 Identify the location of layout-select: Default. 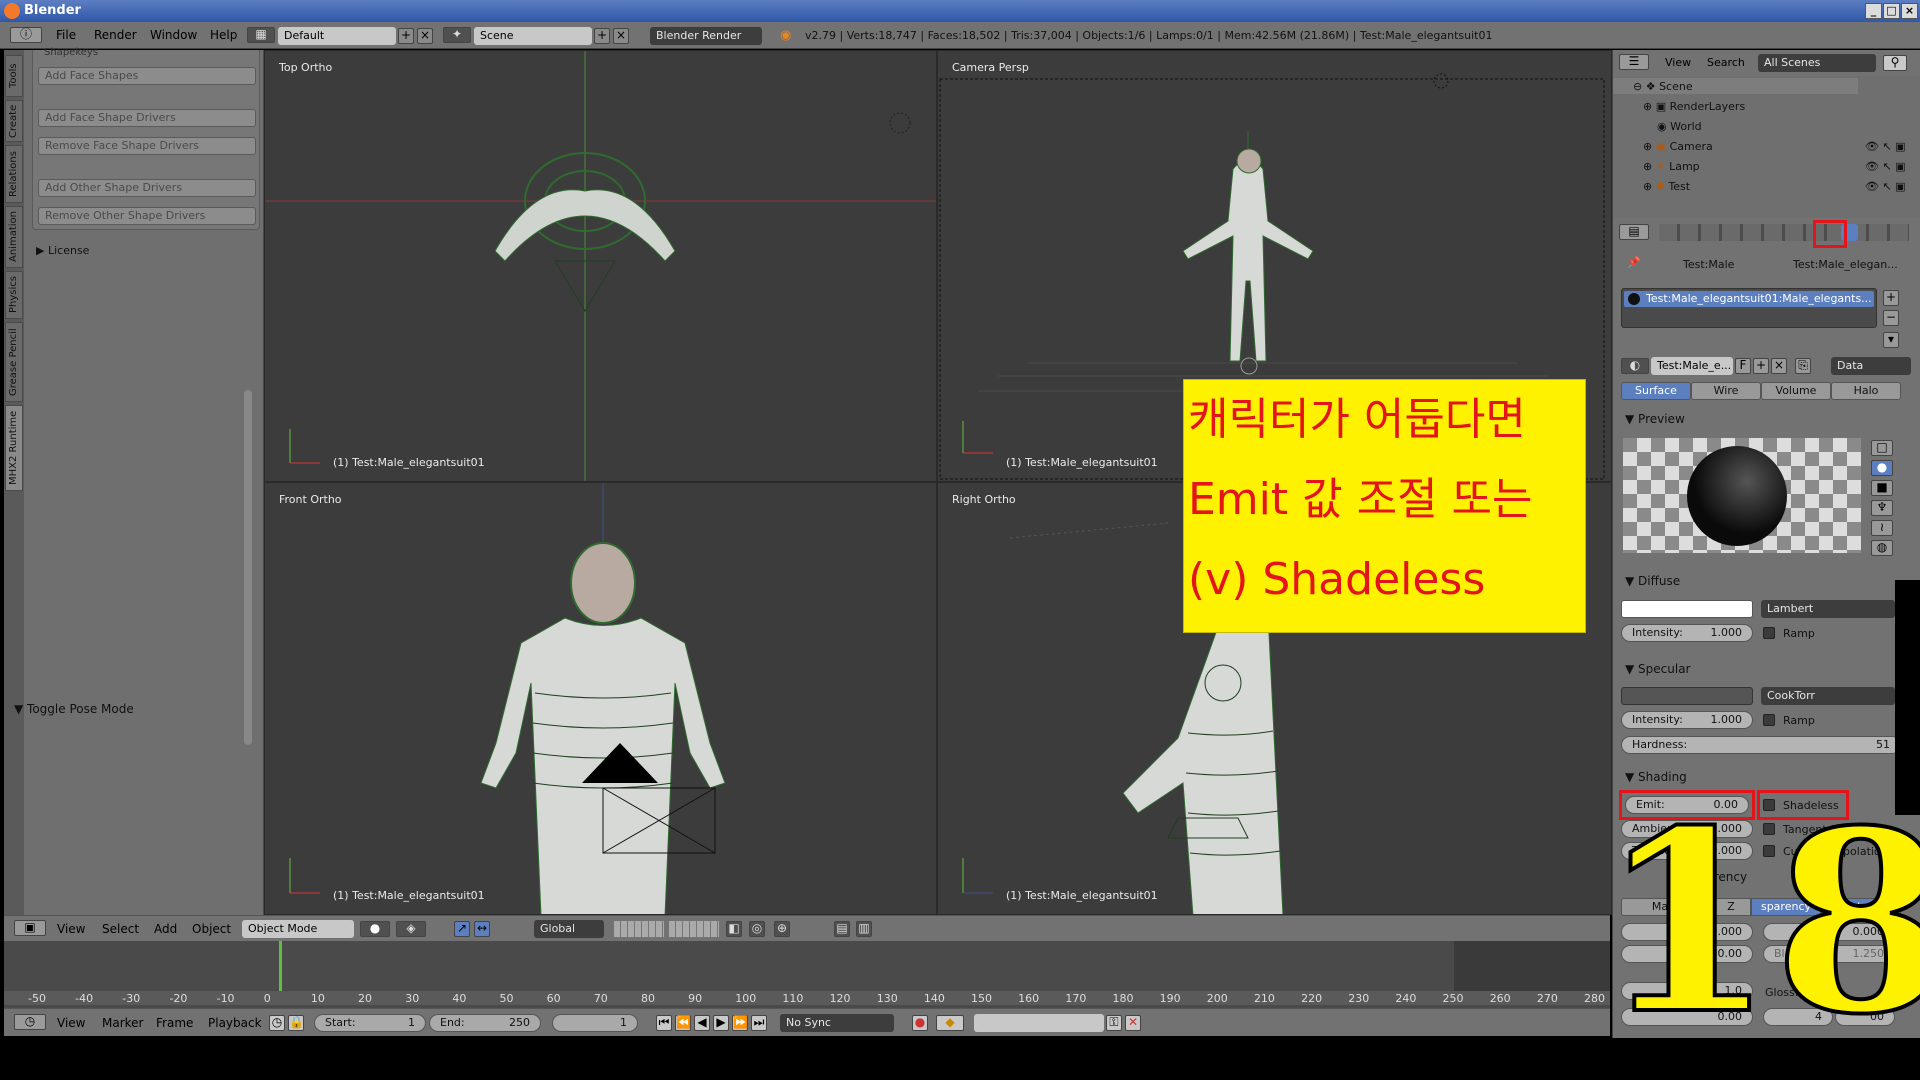
(337, 36).